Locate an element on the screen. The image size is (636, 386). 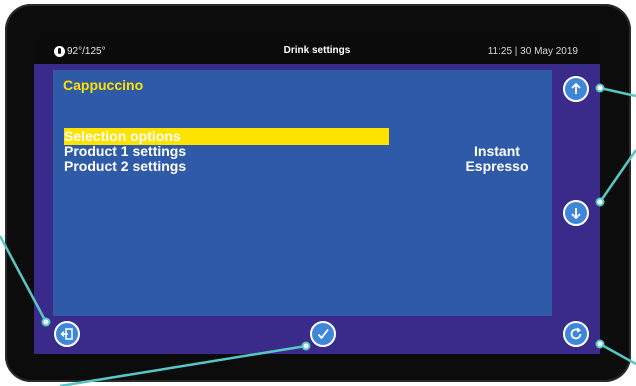
exit-icon is located at coordinates (66, 334).